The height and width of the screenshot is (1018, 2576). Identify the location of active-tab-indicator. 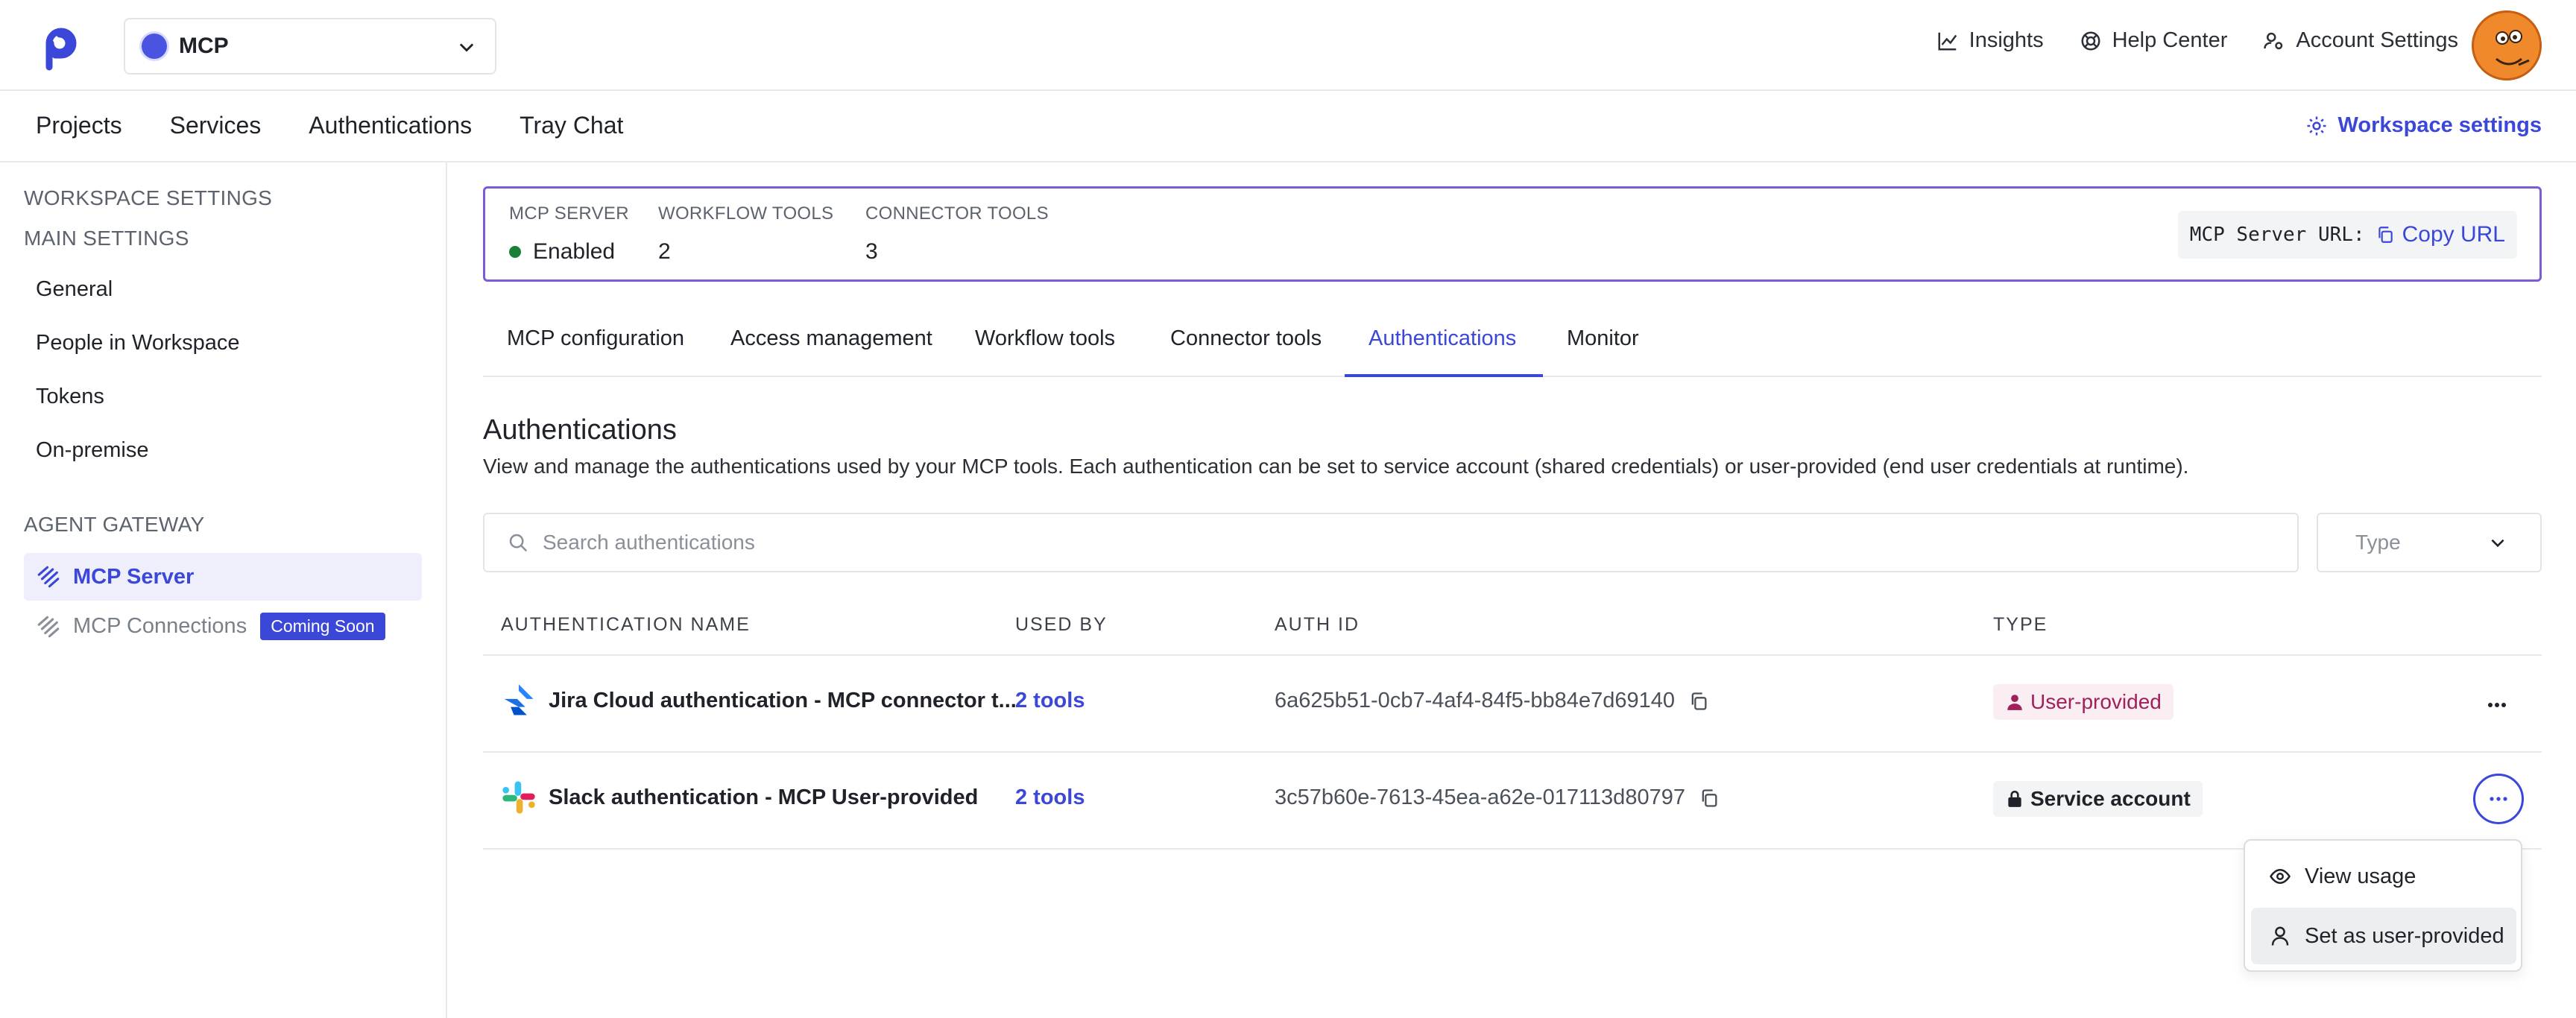
(1444, 376).